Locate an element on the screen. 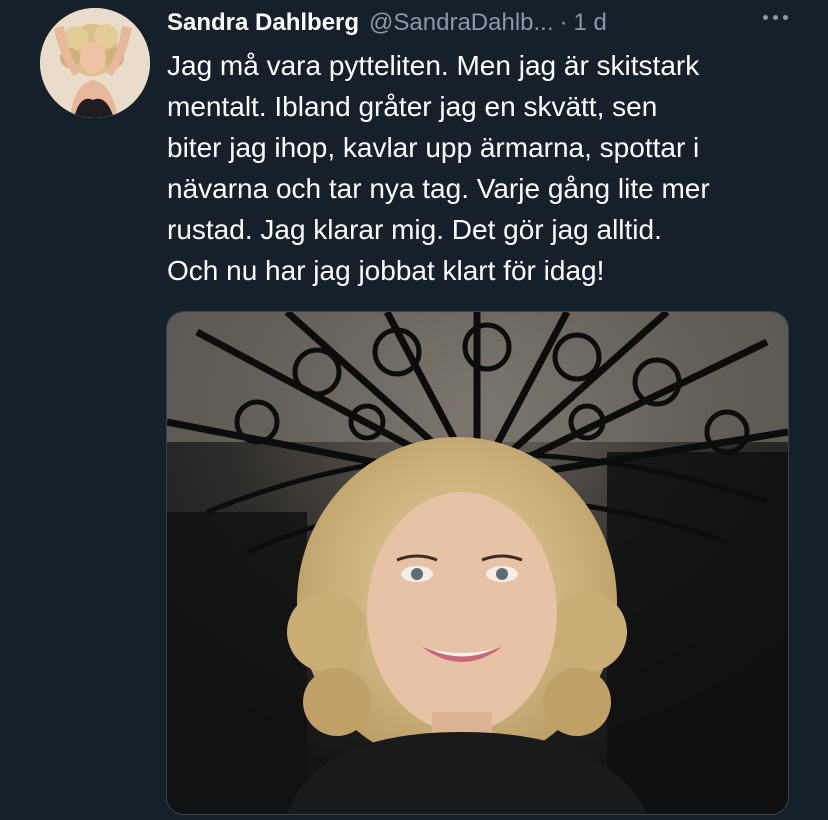 The image size is (828, 820). timestamp: 1 d is located at coordinates (590, 23).